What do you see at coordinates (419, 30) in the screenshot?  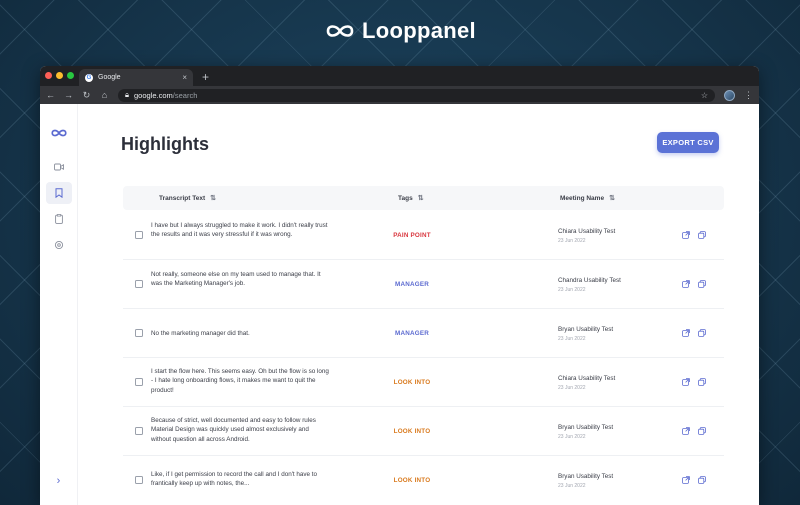 I see `brand-name: Looppanel` at bounding box center [419, 30].